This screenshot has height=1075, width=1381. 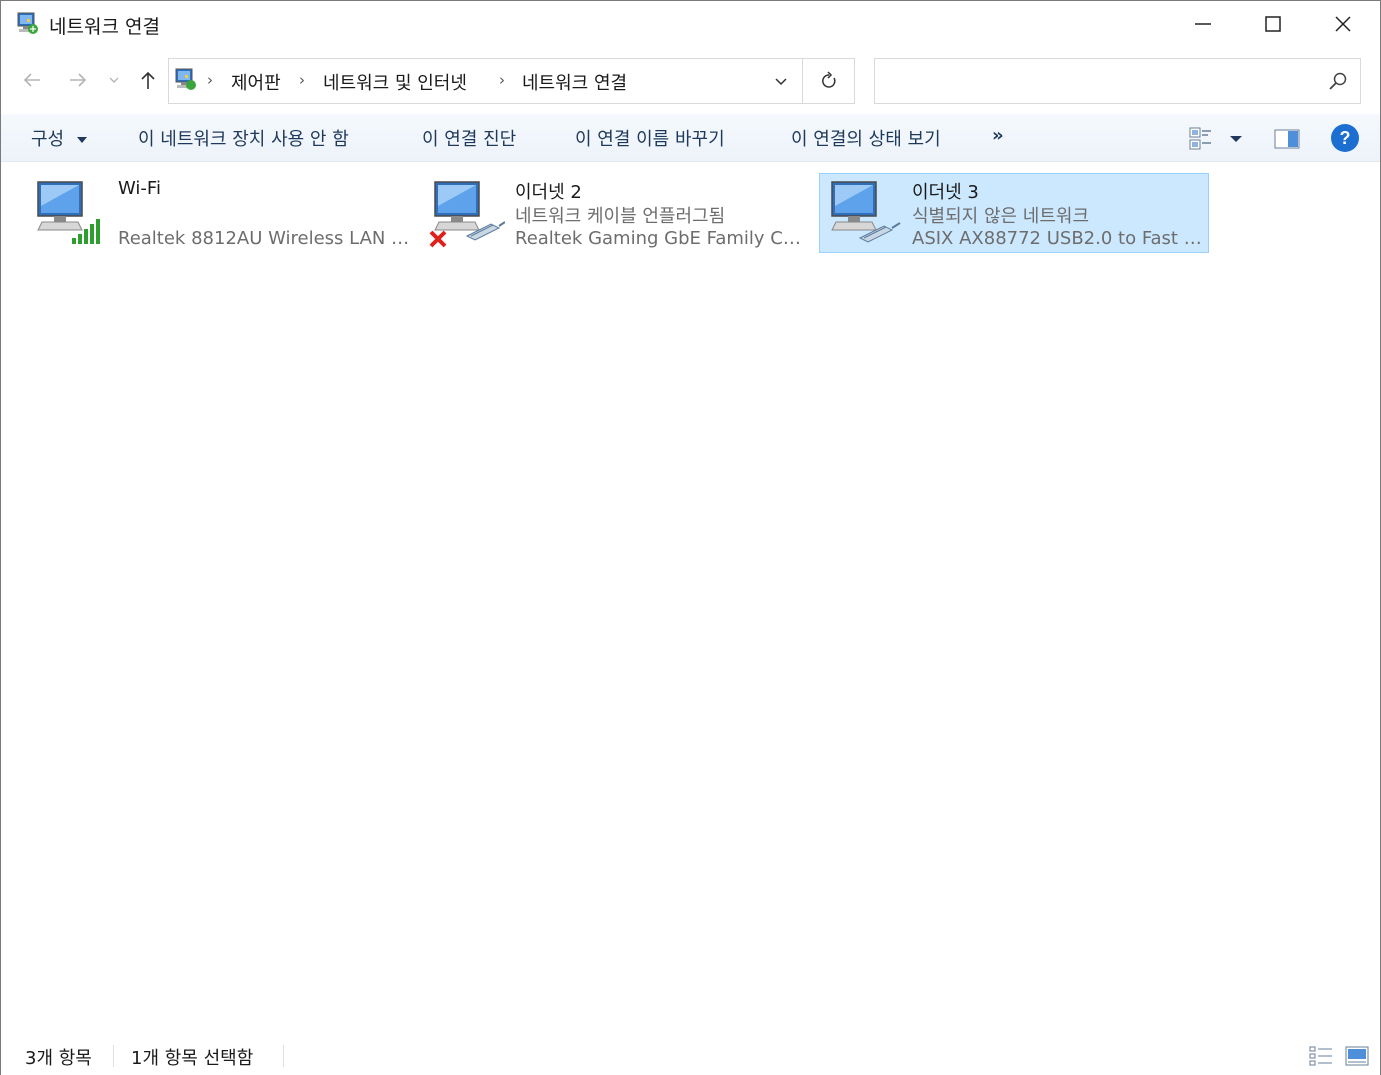 I want to click on selected-count: 1개 항목 선택함, so click(x=192, y=1058).